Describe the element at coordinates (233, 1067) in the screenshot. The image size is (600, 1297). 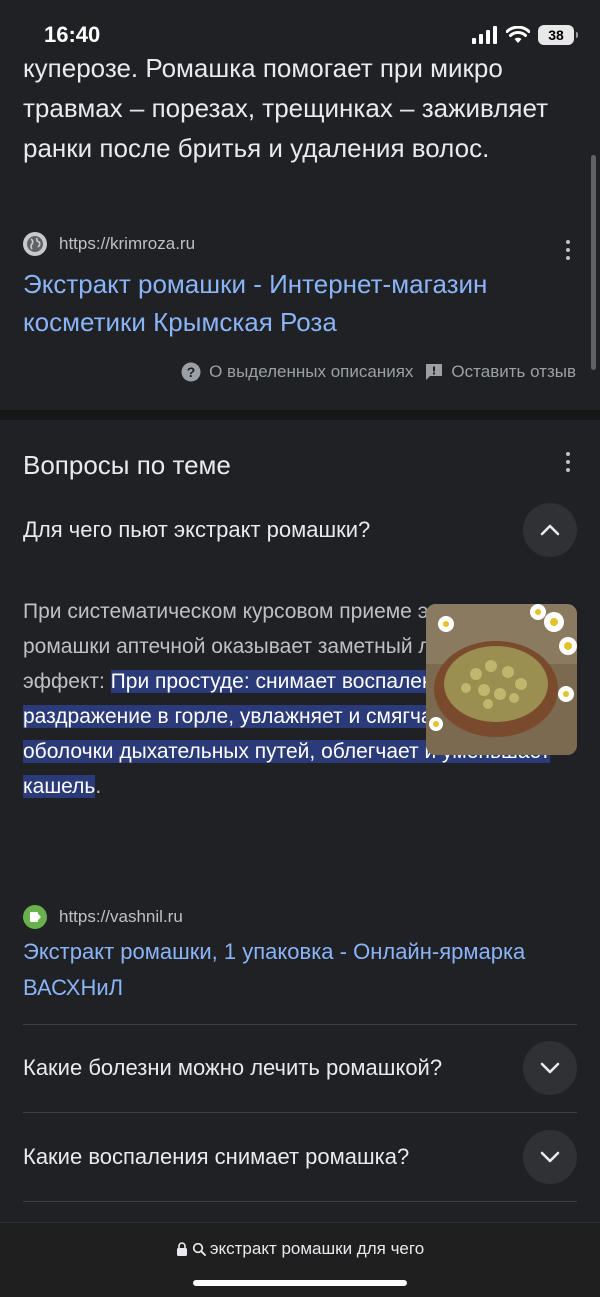
I see `question-text: Какие болезни можно лечить ромашкой?` at that location.